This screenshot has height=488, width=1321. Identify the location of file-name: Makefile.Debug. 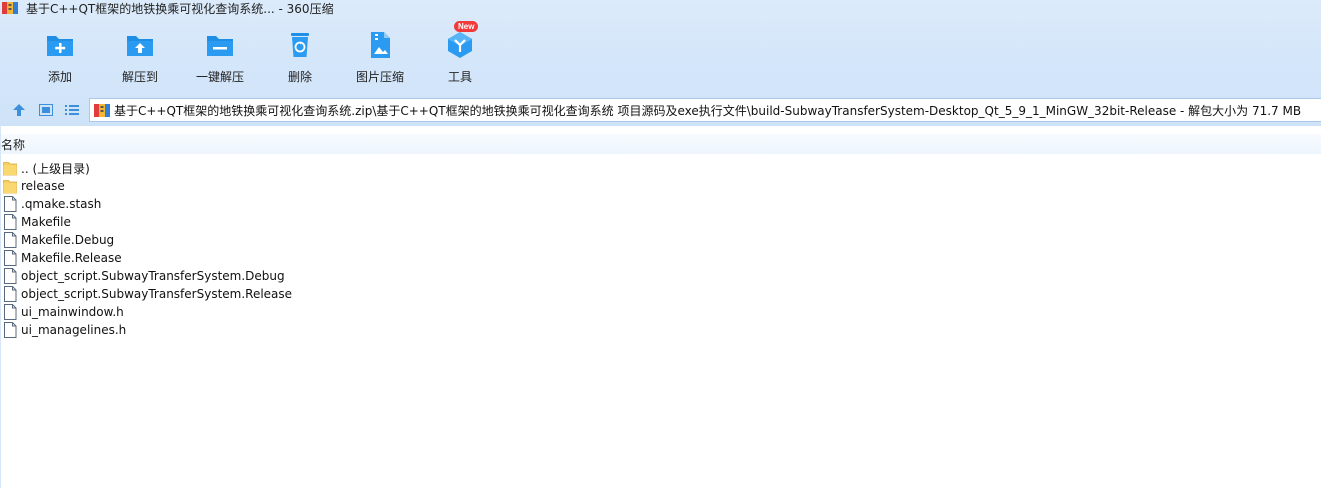
(68, 240).